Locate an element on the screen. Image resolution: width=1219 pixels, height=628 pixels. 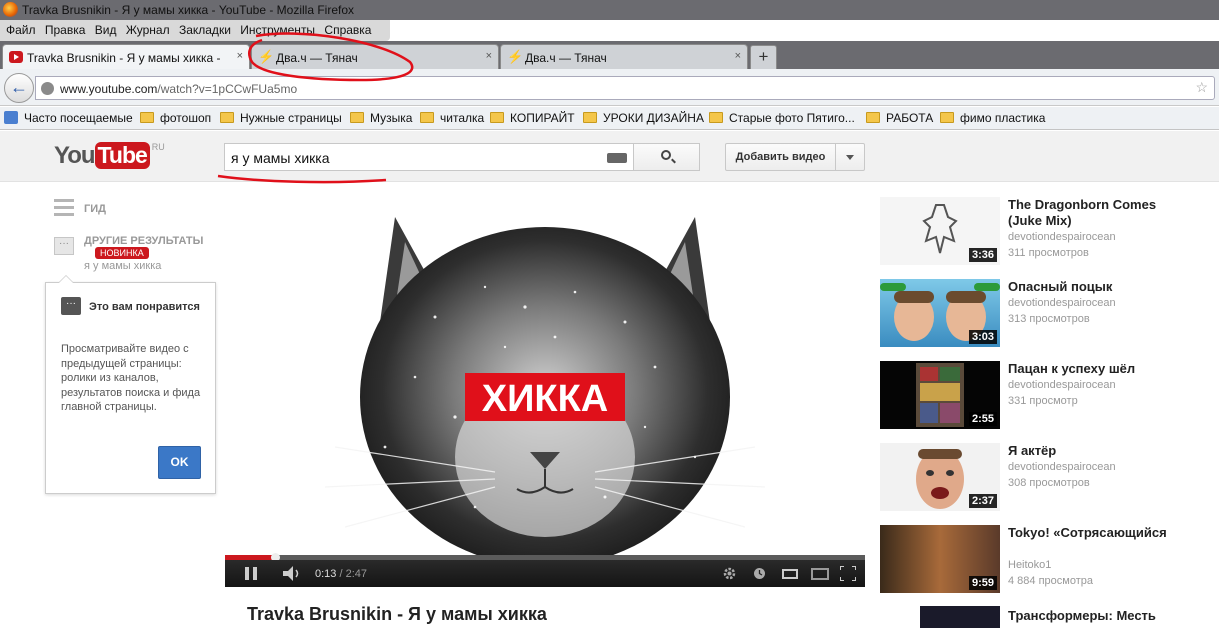
globe-icon is located at coordinates (47, 88).